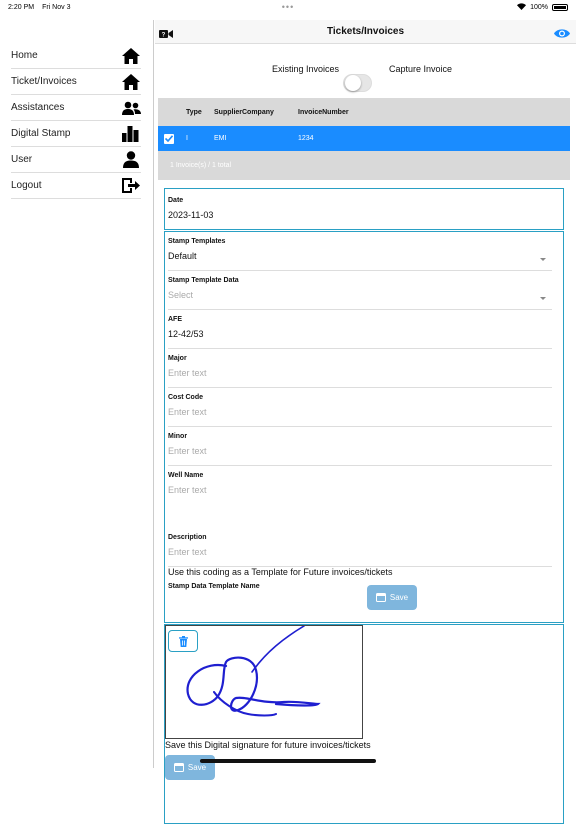 Image resolution: width=576 pixels, height=824 pixels. Describe the element at coordinates (353, 83) in the screenshot. I see `switch-knob` at that location.